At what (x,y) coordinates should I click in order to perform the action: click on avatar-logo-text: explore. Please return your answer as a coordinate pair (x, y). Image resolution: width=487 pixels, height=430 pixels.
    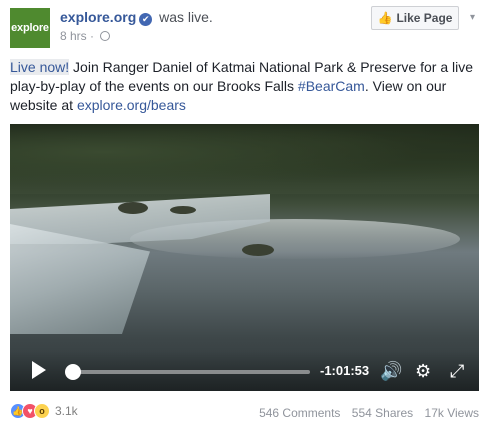
    Looking at the image, I should click on (30, 28).